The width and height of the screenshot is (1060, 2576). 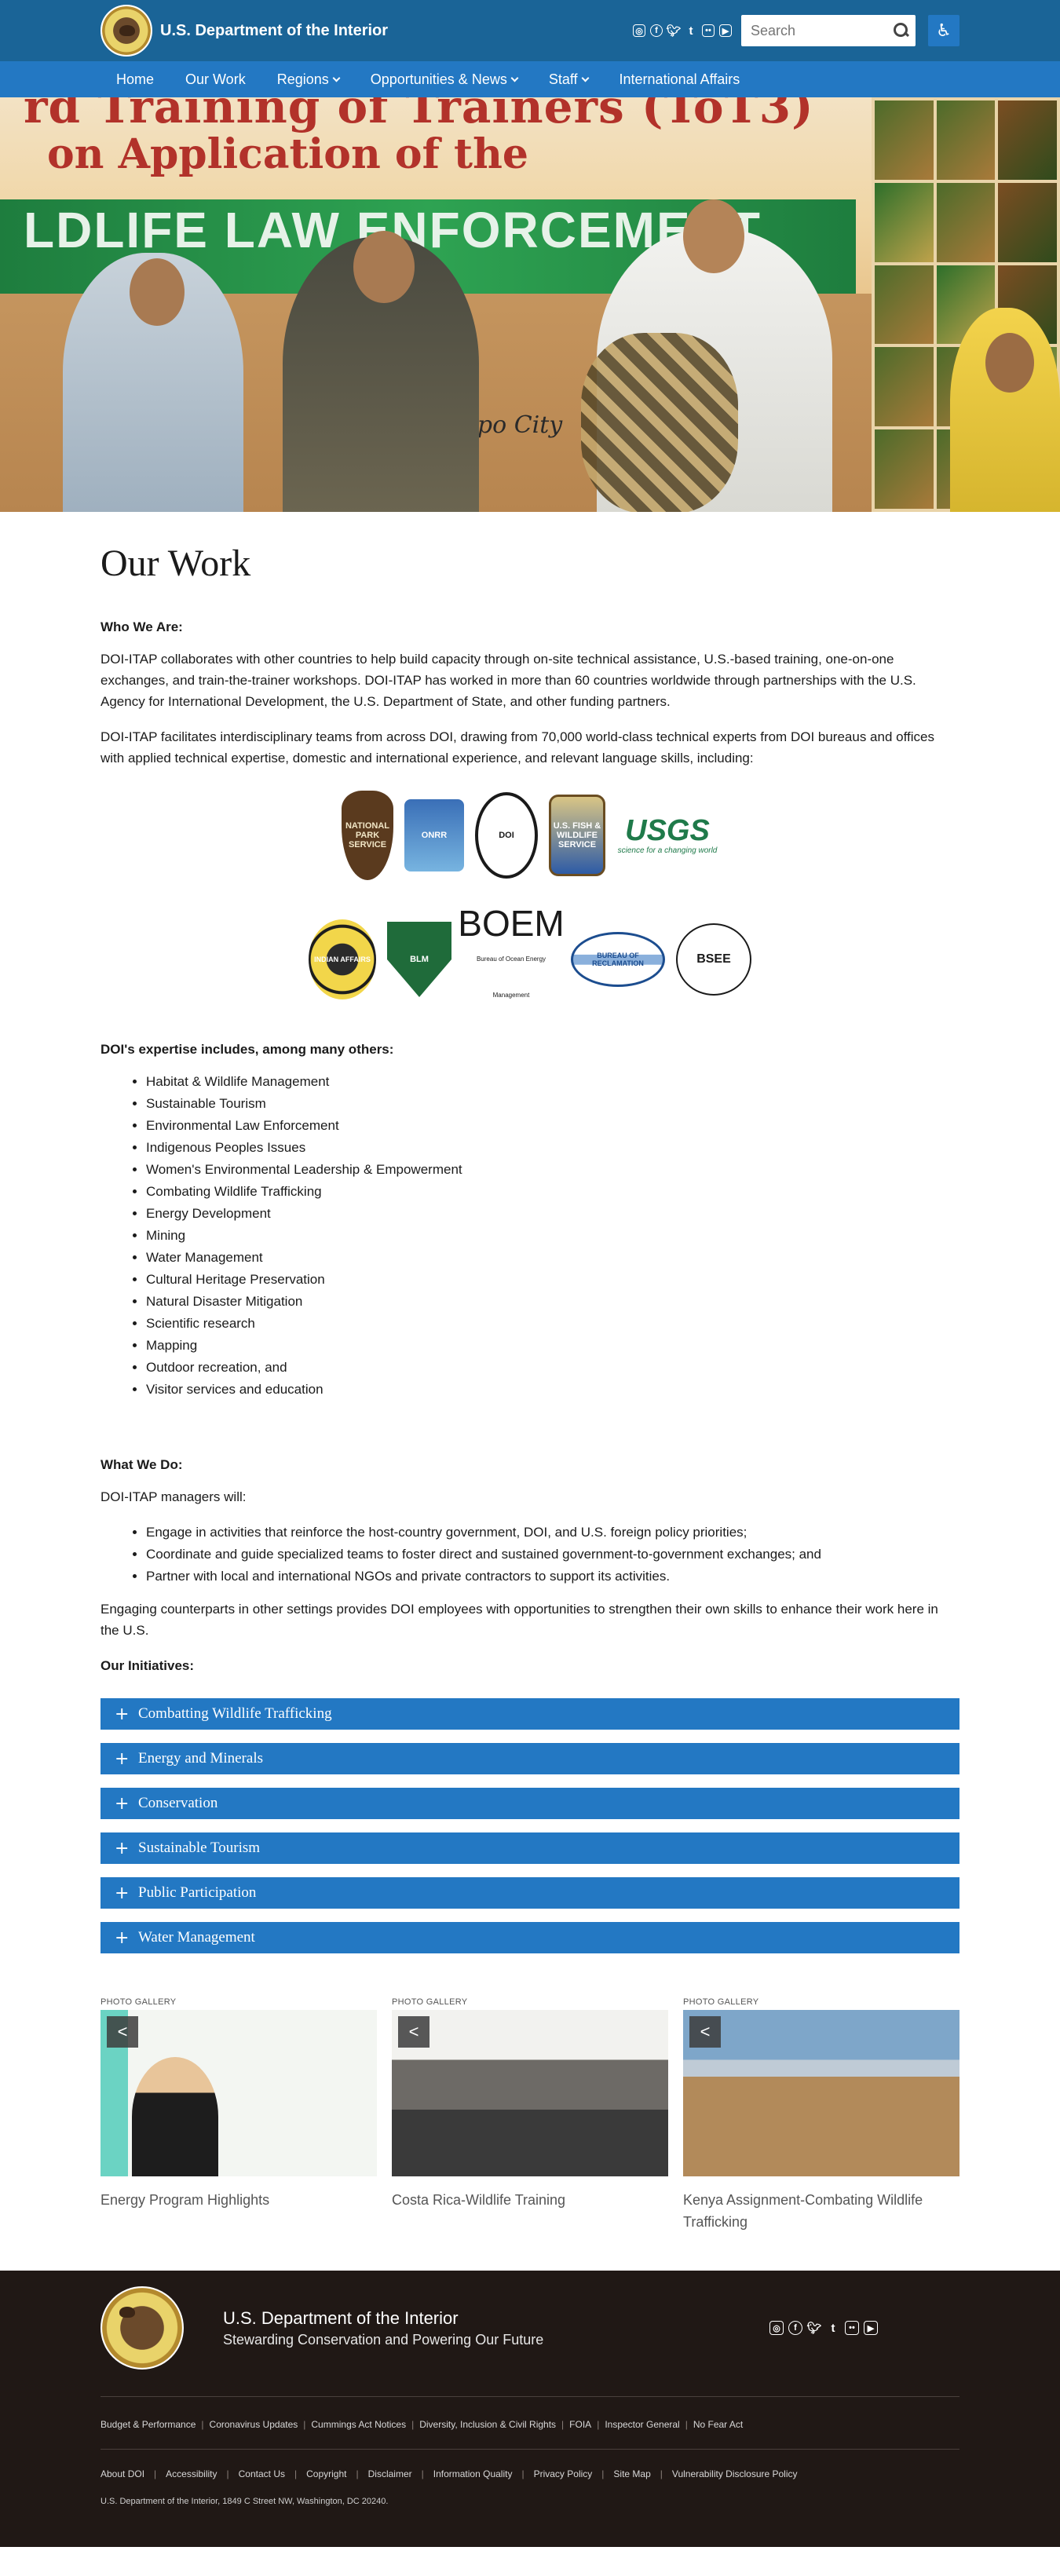 I want to click on usgs-tagline: science for a changing world, so click(x=668, y=850).